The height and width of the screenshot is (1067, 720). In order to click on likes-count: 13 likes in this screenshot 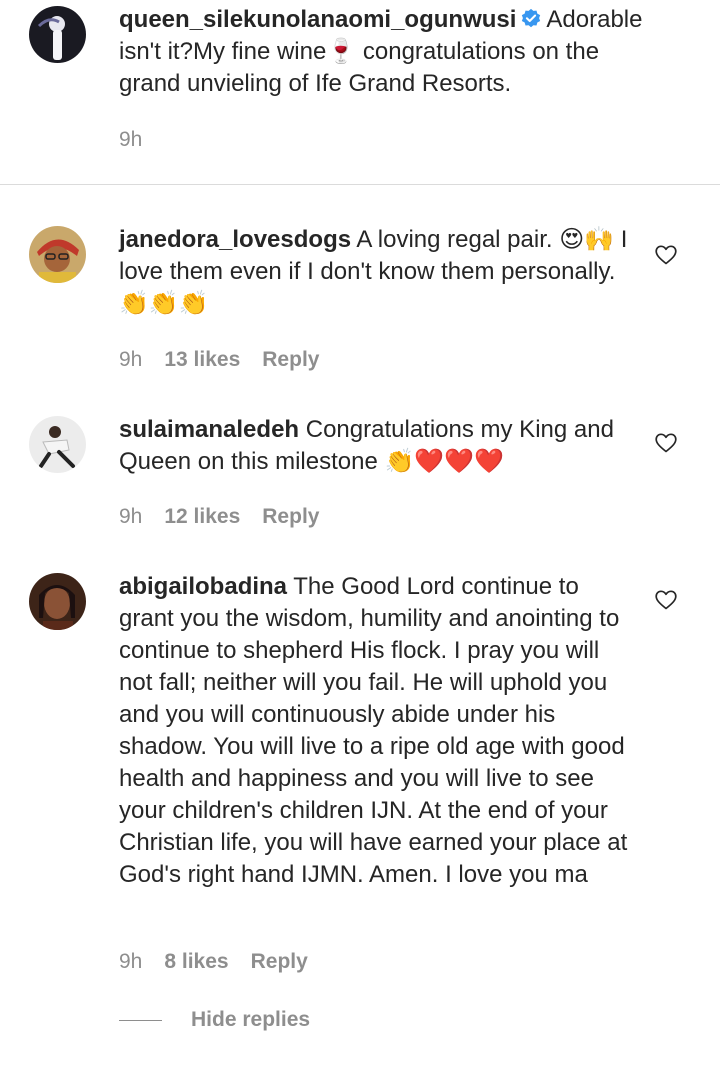, I will do `click(202, 360)`.